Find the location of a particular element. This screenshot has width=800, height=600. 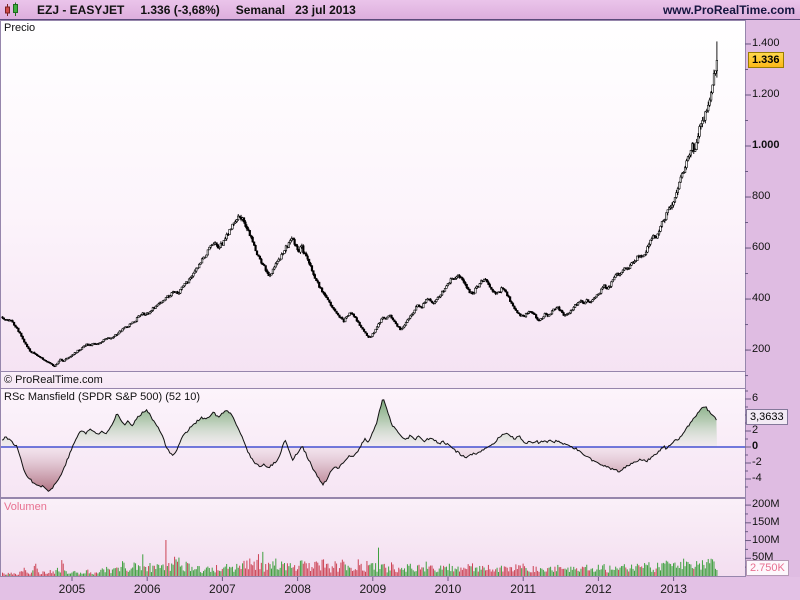

axis-tick-label: 1.000 is located at coordinates (766, 145).